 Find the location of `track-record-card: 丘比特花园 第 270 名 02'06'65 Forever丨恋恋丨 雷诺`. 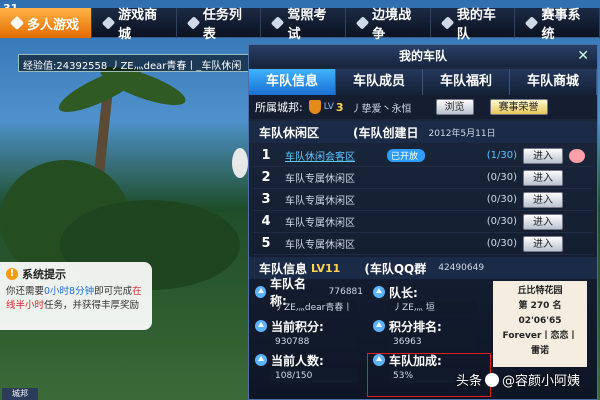

track-record-card: 丘比特花园 第 270 名 02'06'65 Forever丨恋恋丨 雷诺 is located at coordinates (540, 324).